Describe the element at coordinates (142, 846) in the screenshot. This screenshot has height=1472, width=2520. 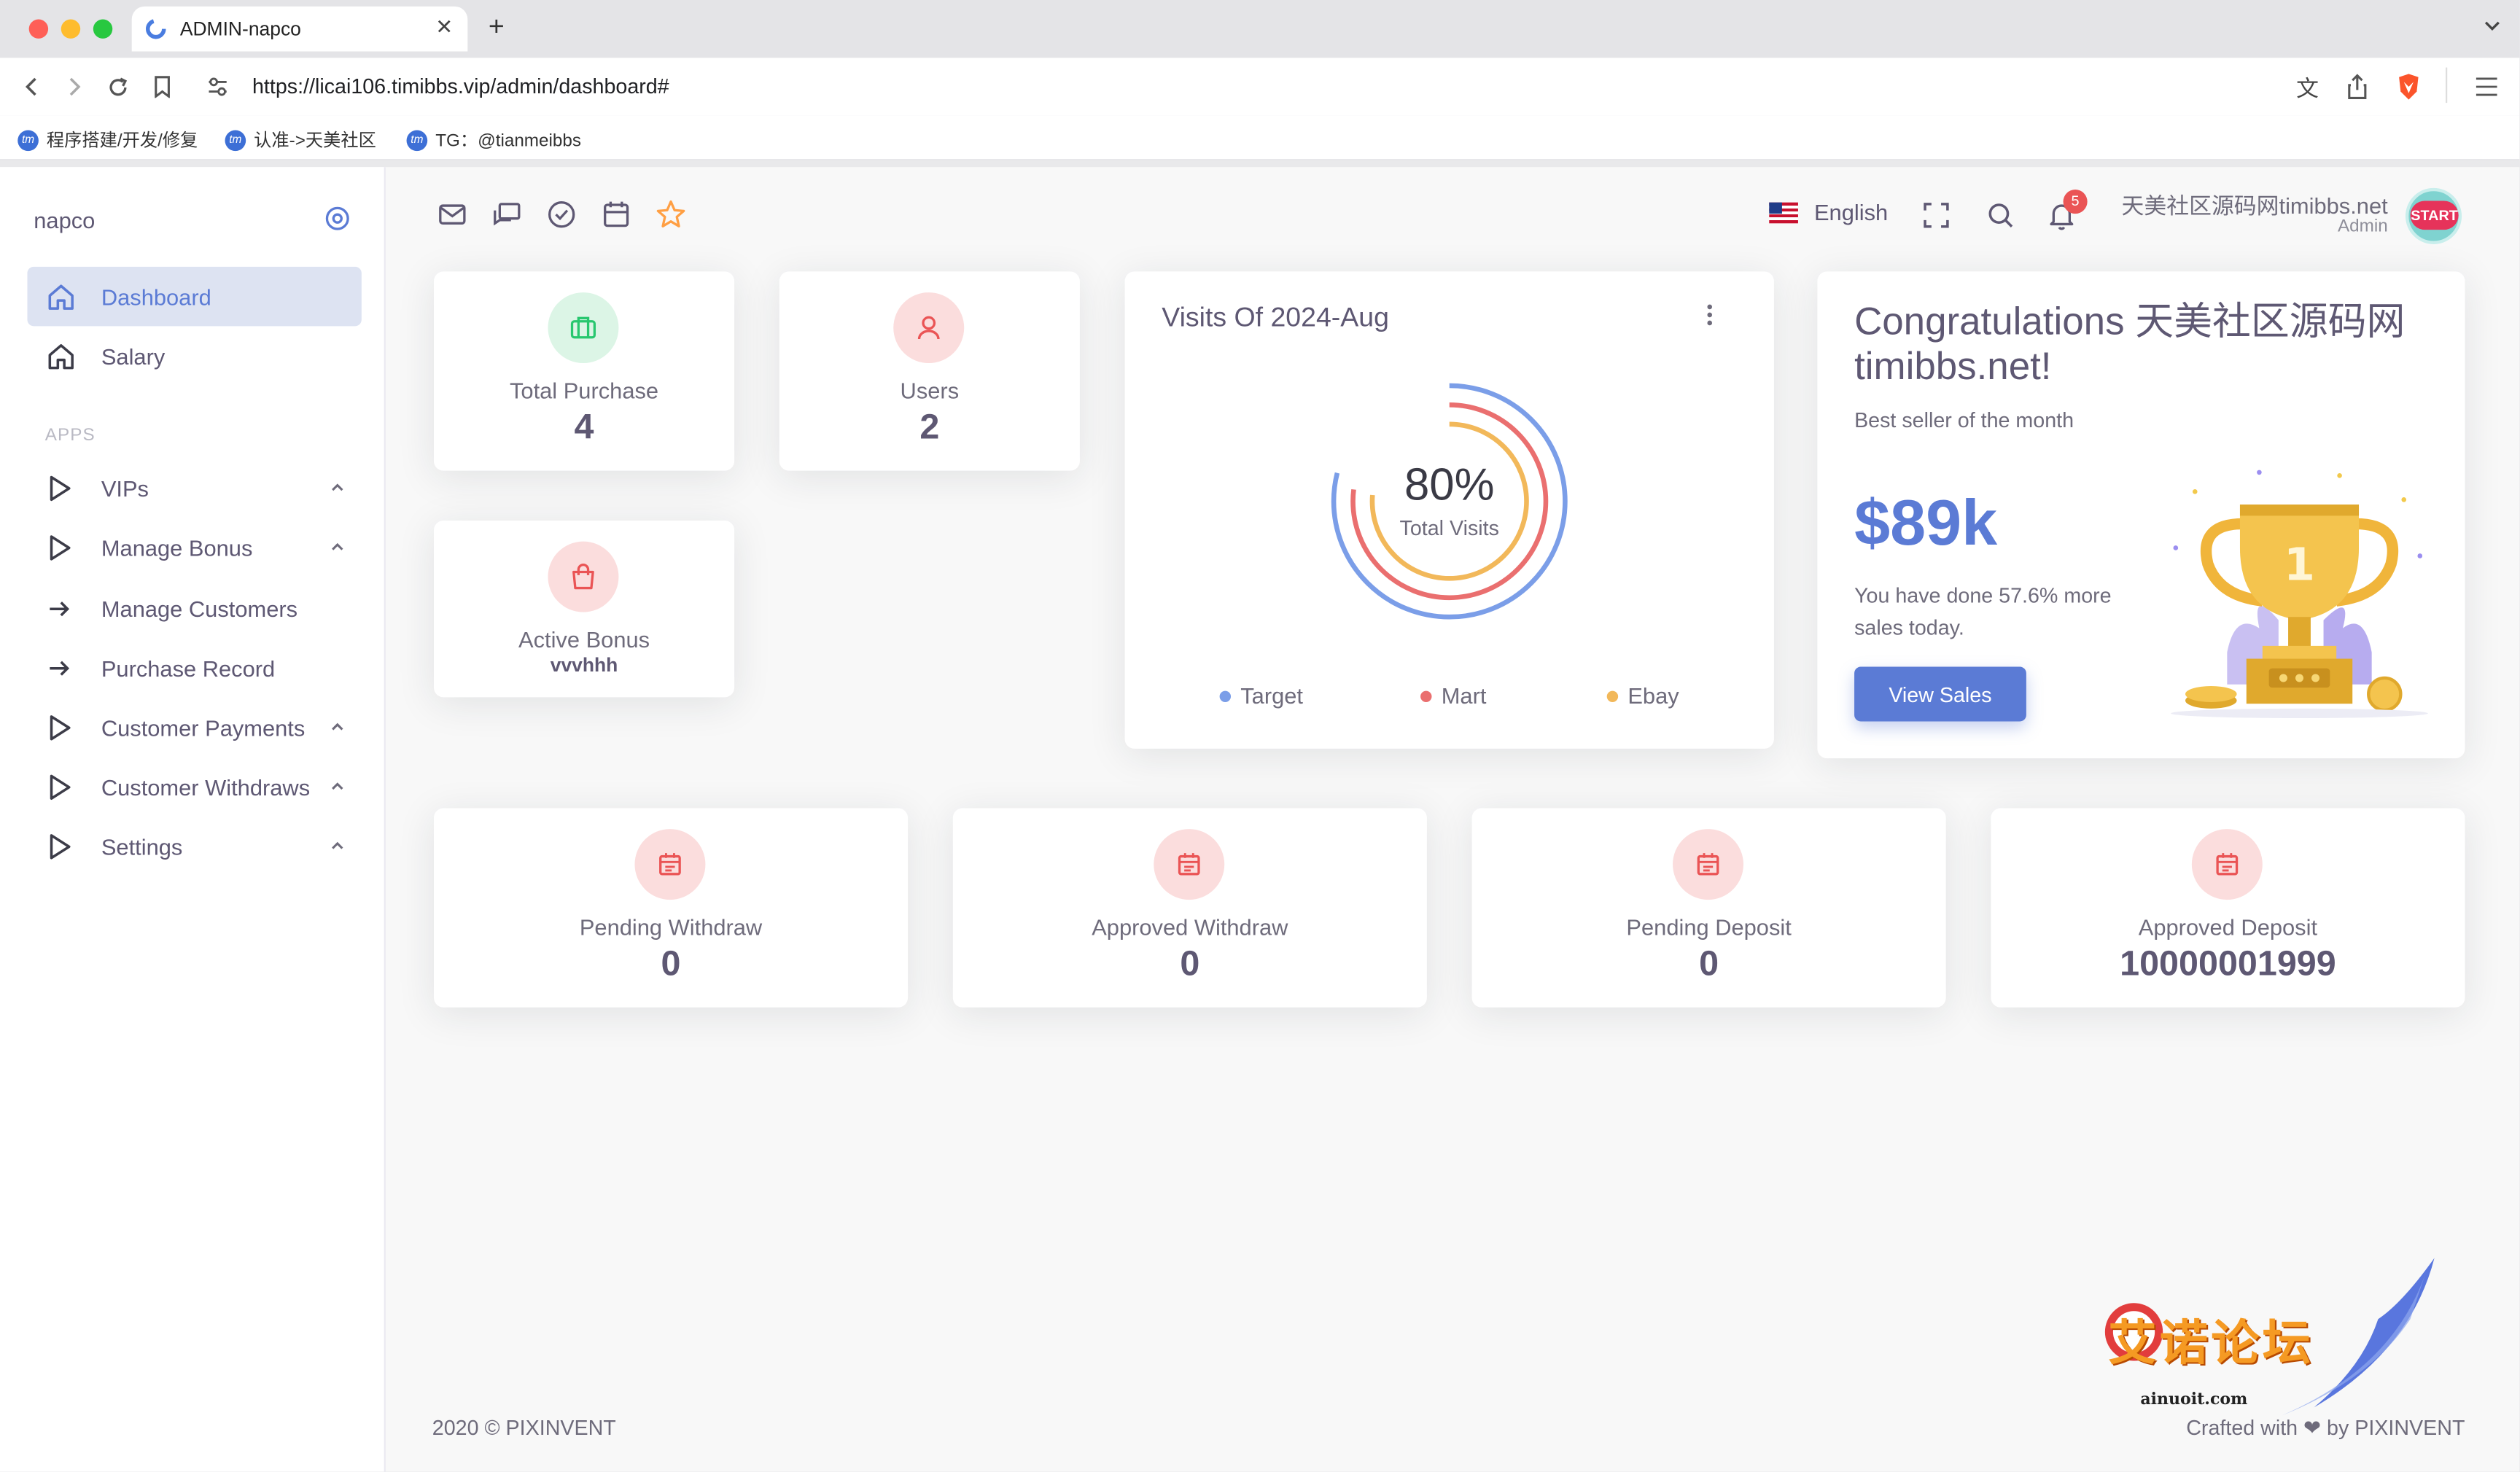
I see `sidebar-item-label: Settings` at that location.